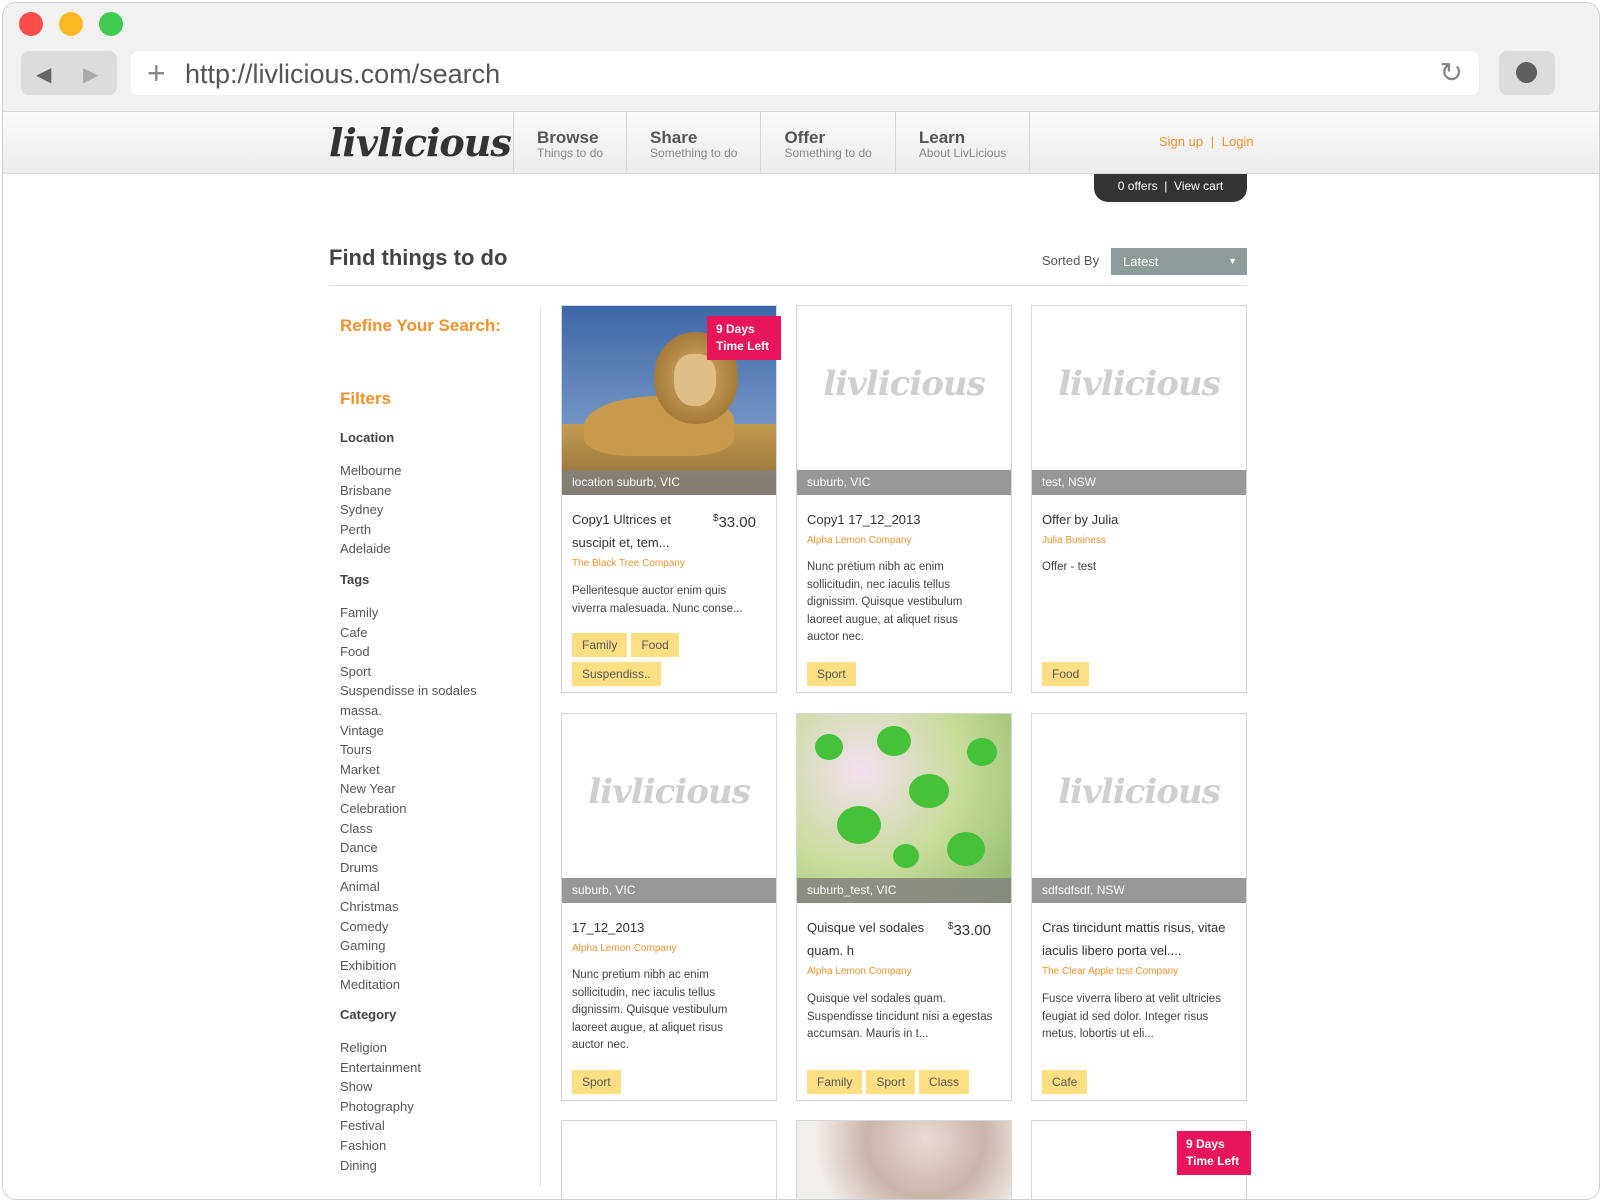  I want to click on filter-tag: Vintage, so click(435, 731).